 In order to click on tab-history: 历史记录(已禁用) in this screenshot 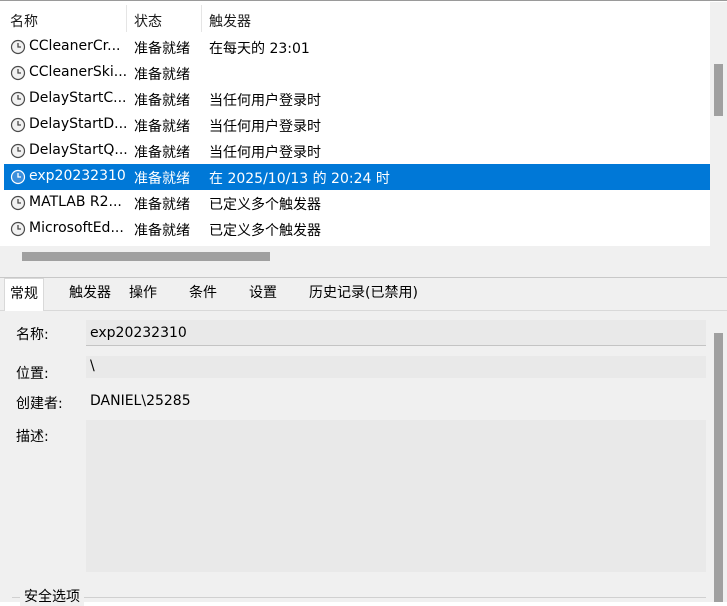, I will do `click(363, 293)`.